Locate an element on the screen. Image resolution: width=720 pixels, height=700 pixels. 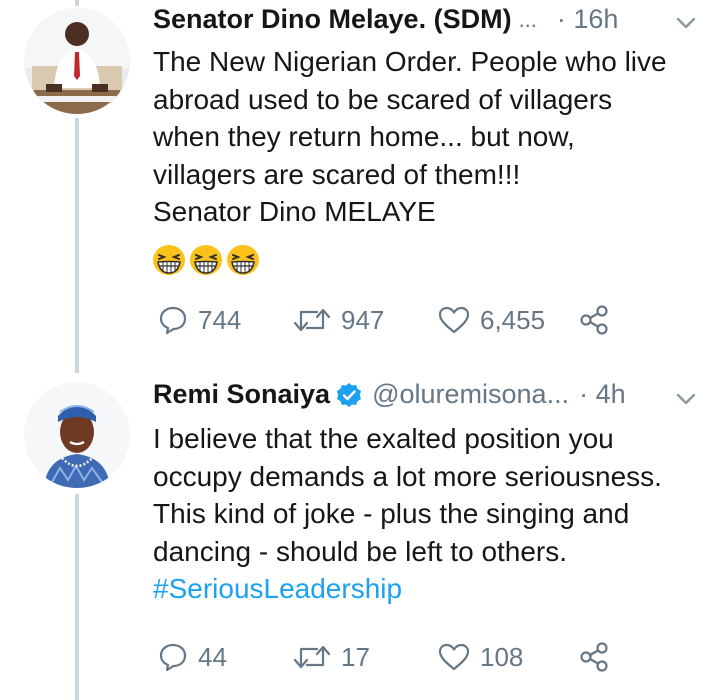
retweet-button: 947 is located at coordinates (338, 320).